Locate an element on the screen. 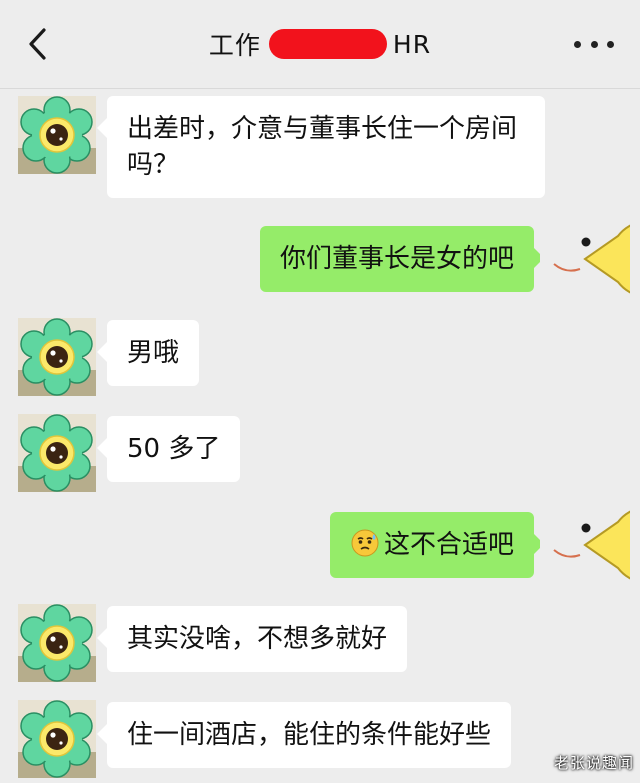 This screenshot has width=640, height=783. incoming-message-bubble: 出差时，介意与董事长住一个房间吗？ is located at coordinates (321, 147).